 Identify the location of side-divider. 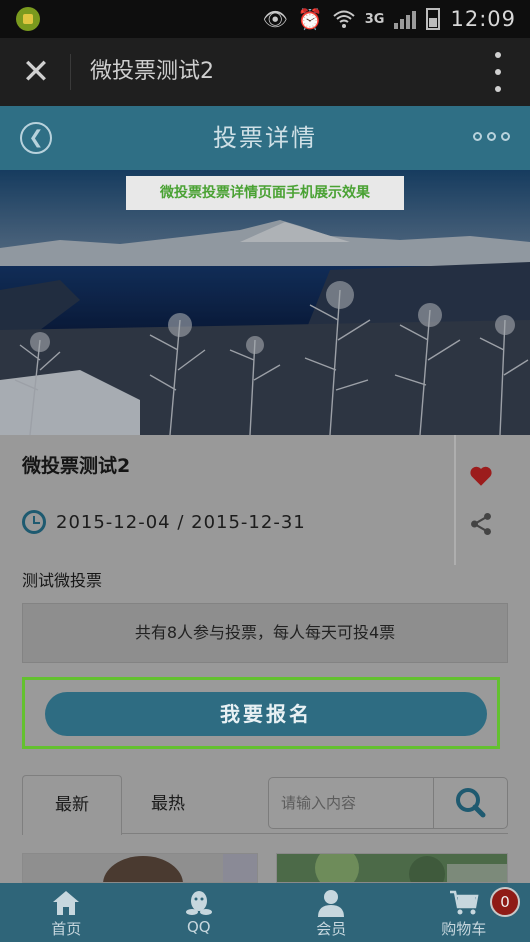
(455, 500).